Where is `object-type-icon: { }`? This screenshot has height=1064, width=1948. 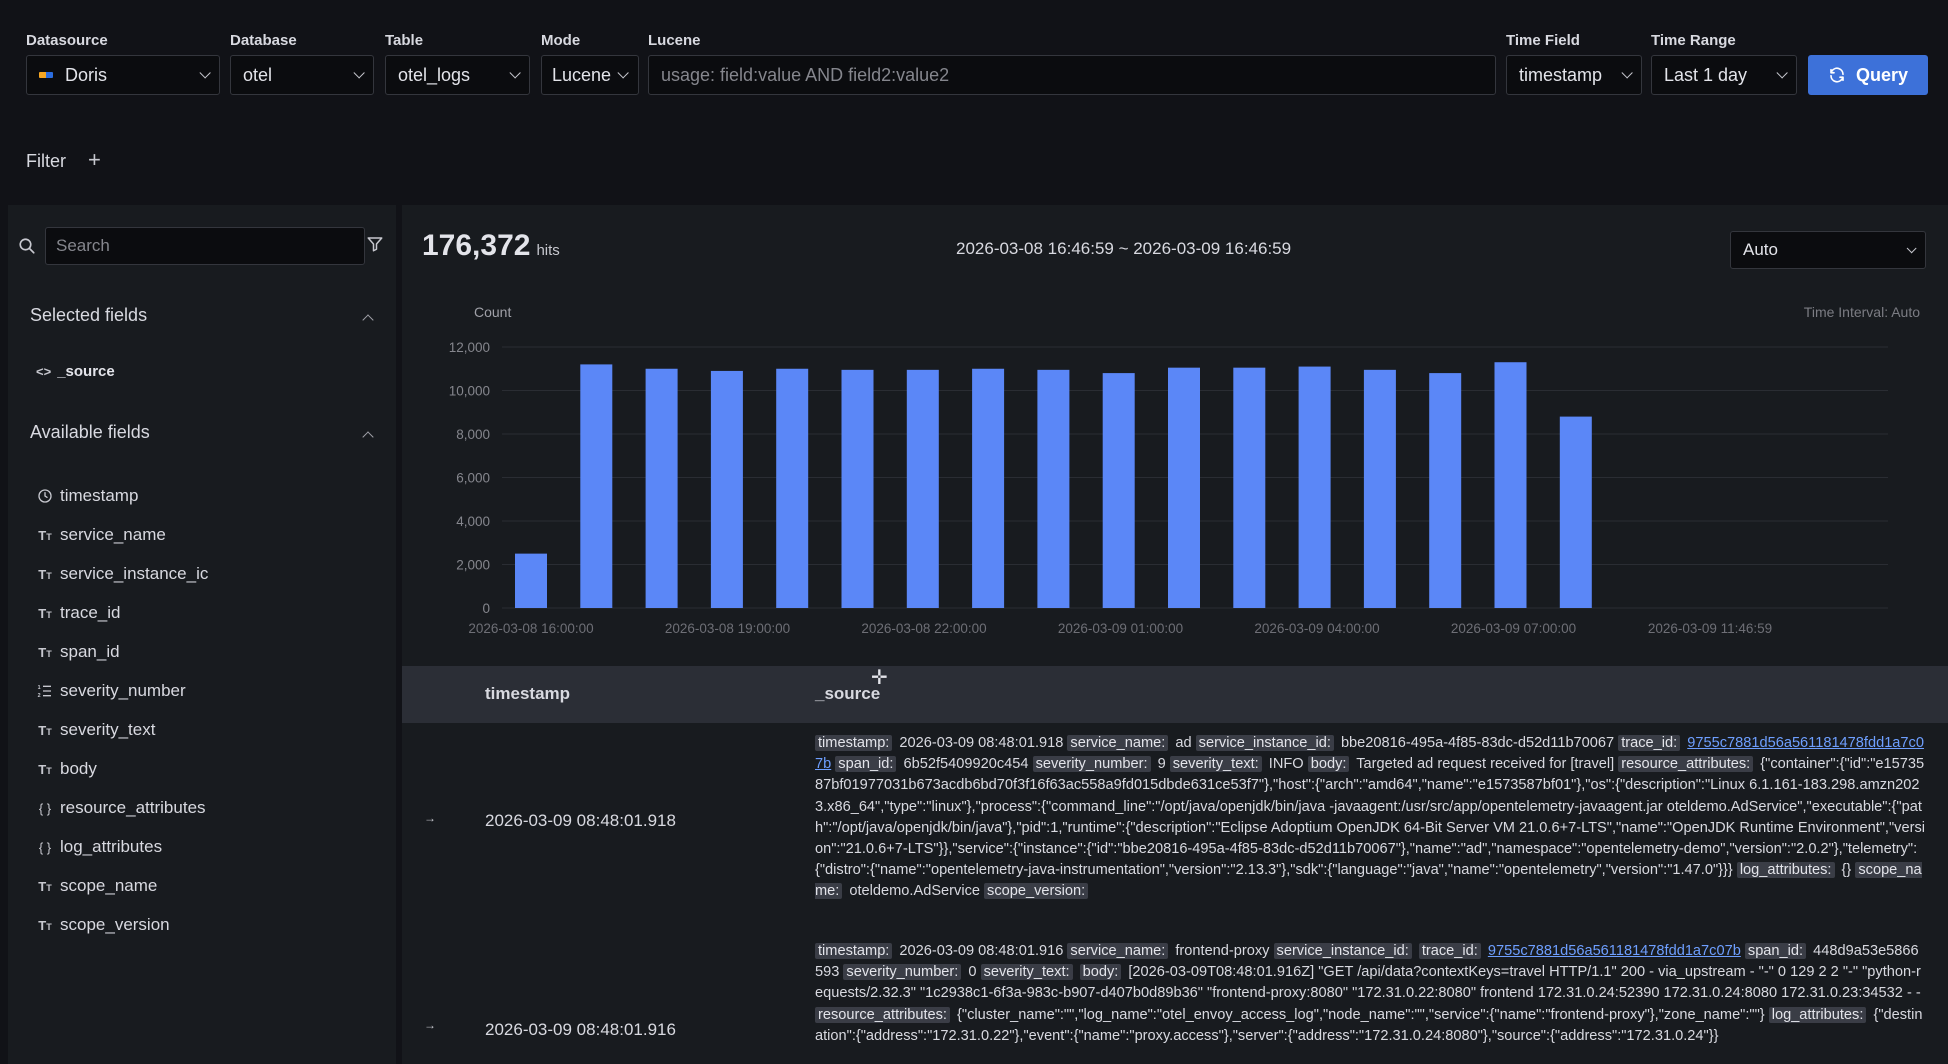
object-type-icon: { } is located at coordinates (45, 847).